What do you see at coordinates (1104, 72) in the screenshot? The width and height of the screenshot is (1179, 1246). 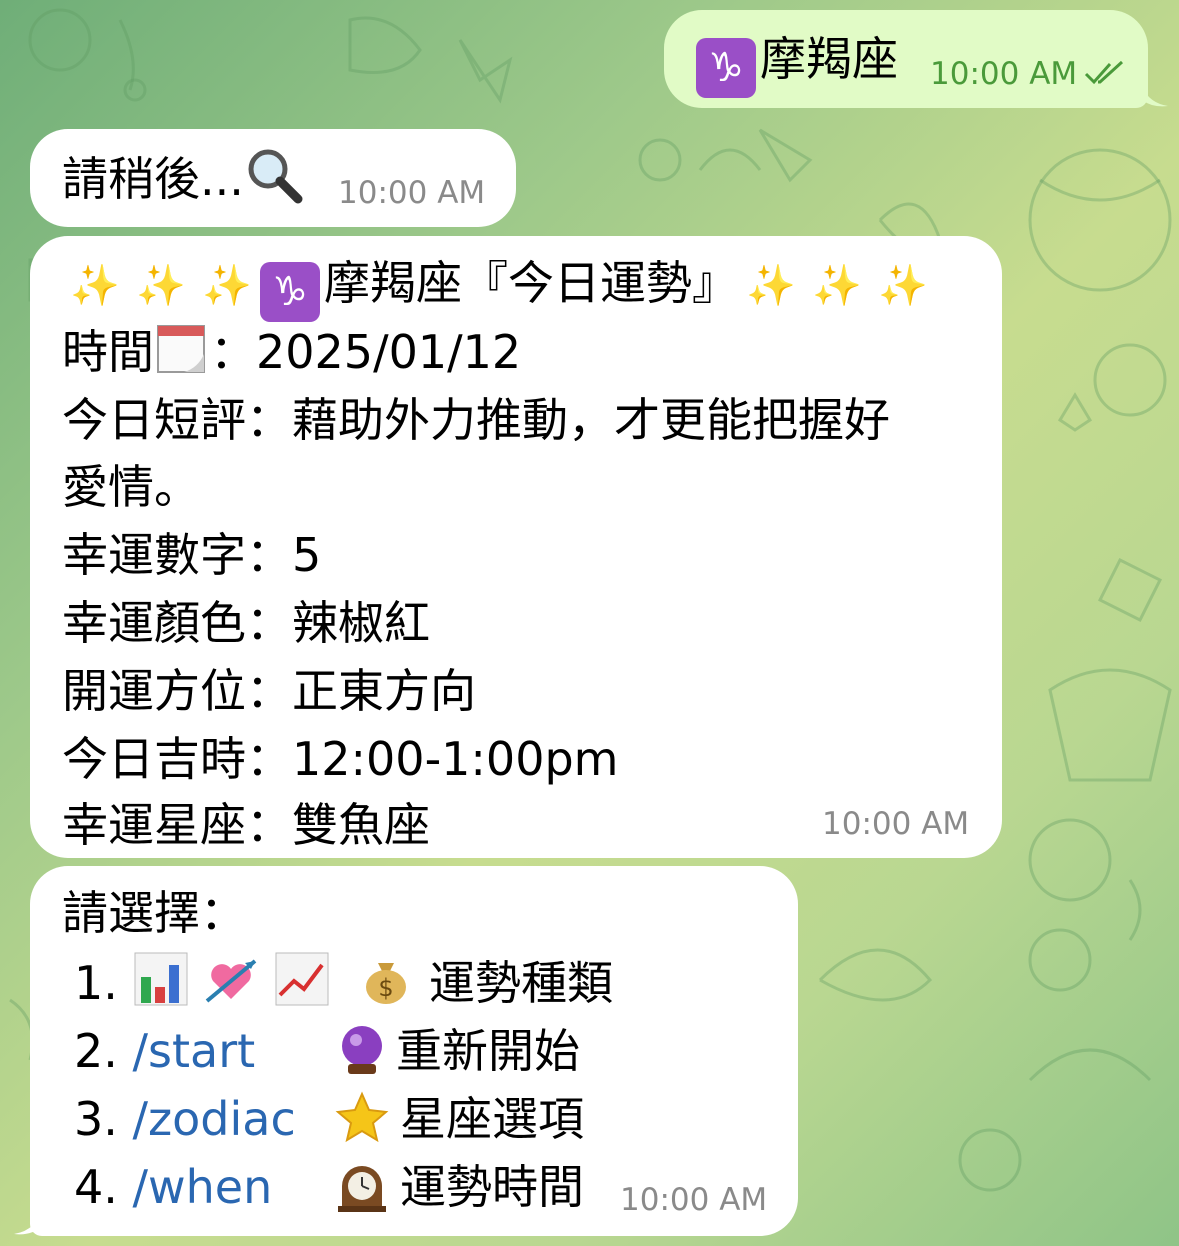 I see `read-checkmarks-icon` at bounding box center [1104, 72].